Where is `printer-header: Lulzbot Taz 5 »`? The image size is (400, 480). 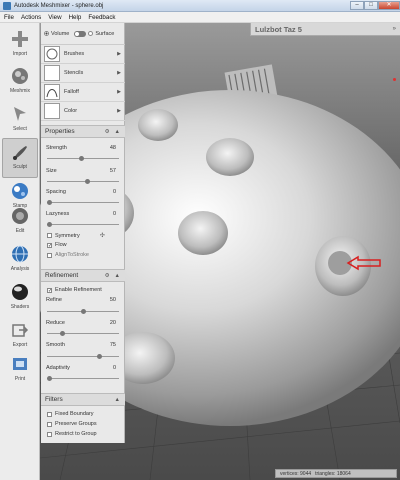
printer-header: Lulzbot Taz 5 » is located at coordinates (325, 29).